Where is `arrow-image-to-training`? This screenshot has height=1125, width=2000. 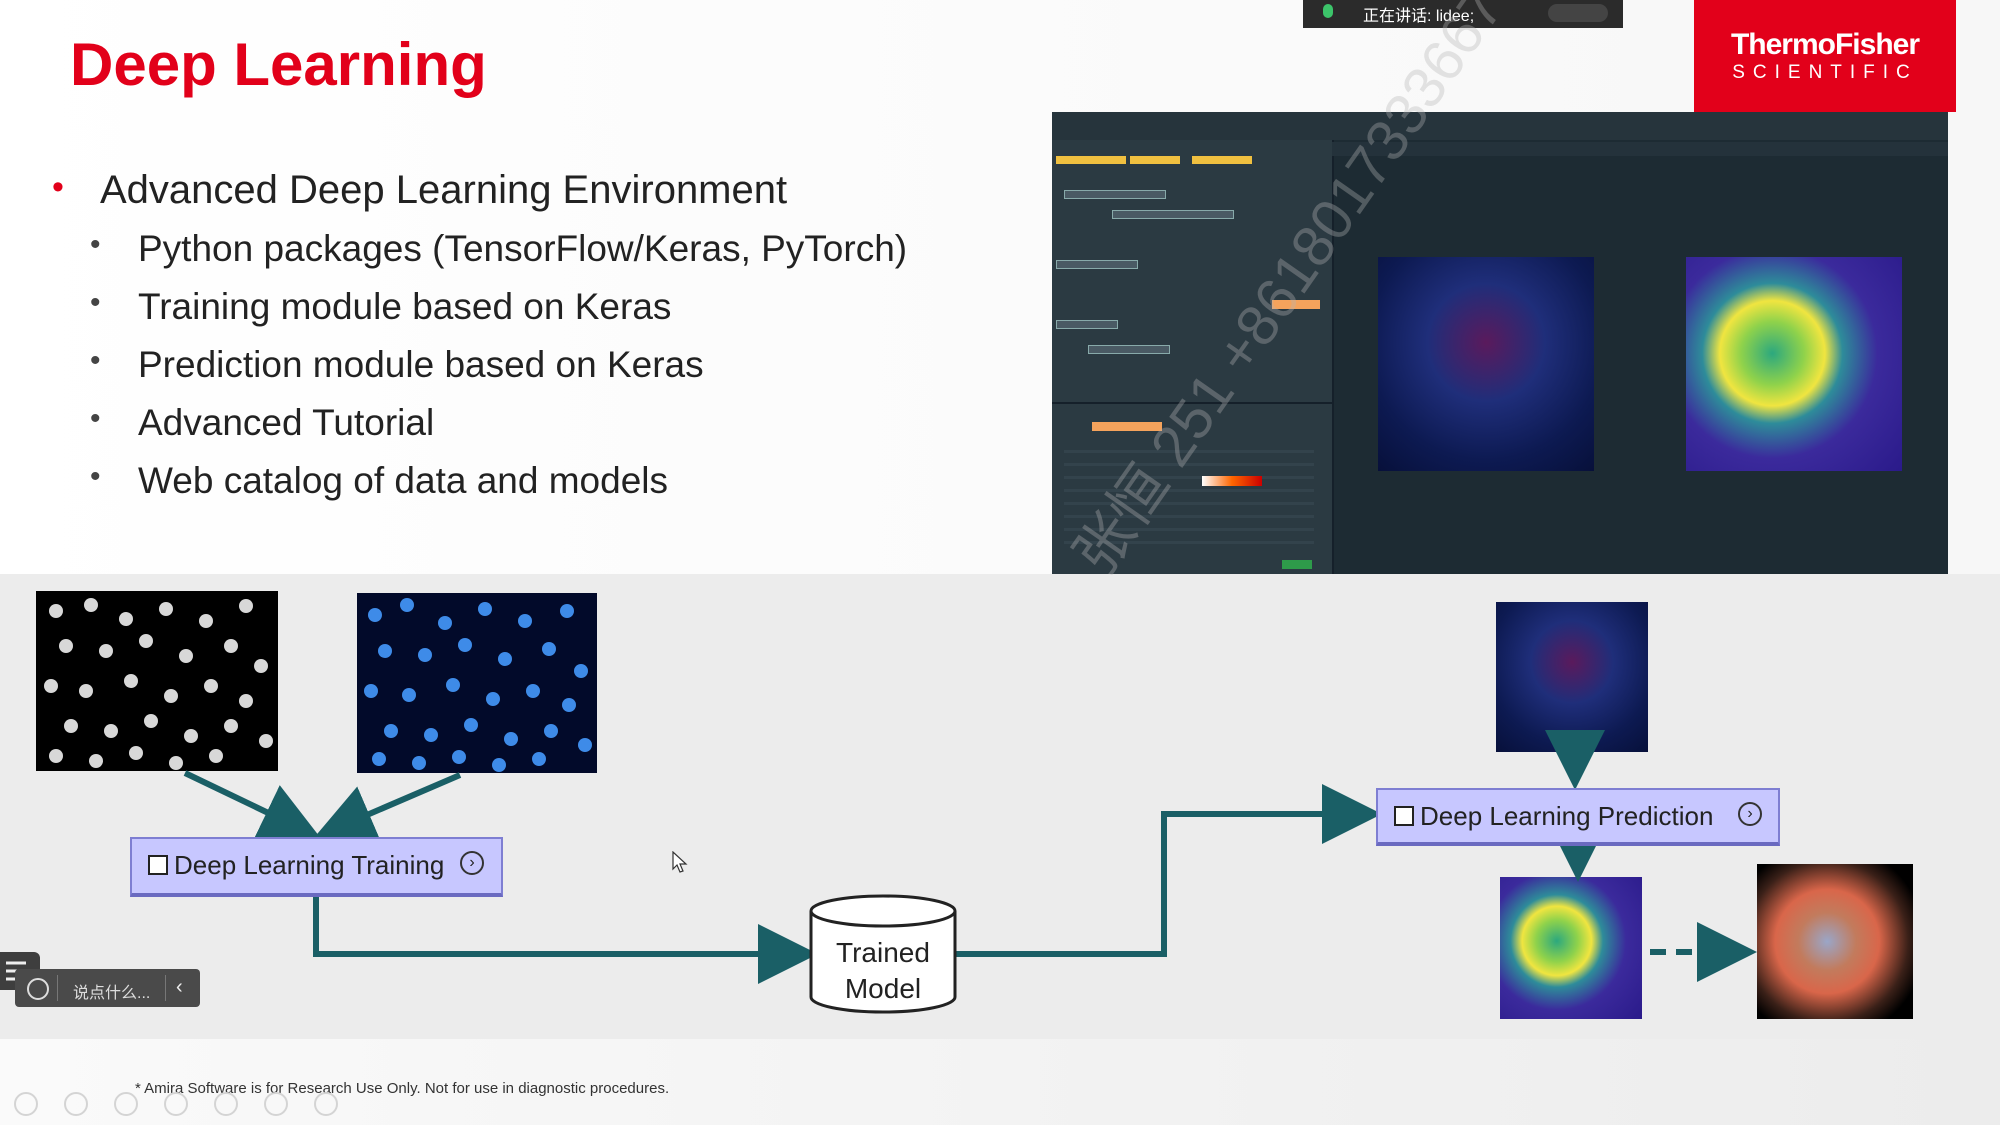 arrow-image-to-training is located at coordinates (252, 805).